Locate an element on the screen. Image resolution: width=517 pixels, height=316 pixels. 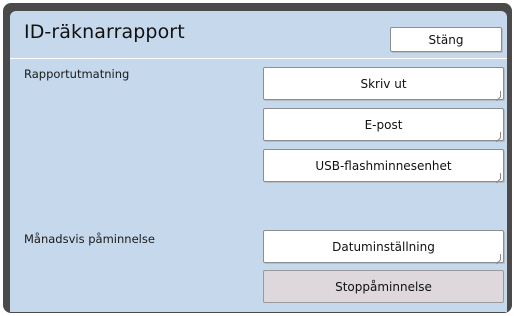
usb-flash-drive-button: USB-flashminnesenhet is located at coordinates (383, 165).